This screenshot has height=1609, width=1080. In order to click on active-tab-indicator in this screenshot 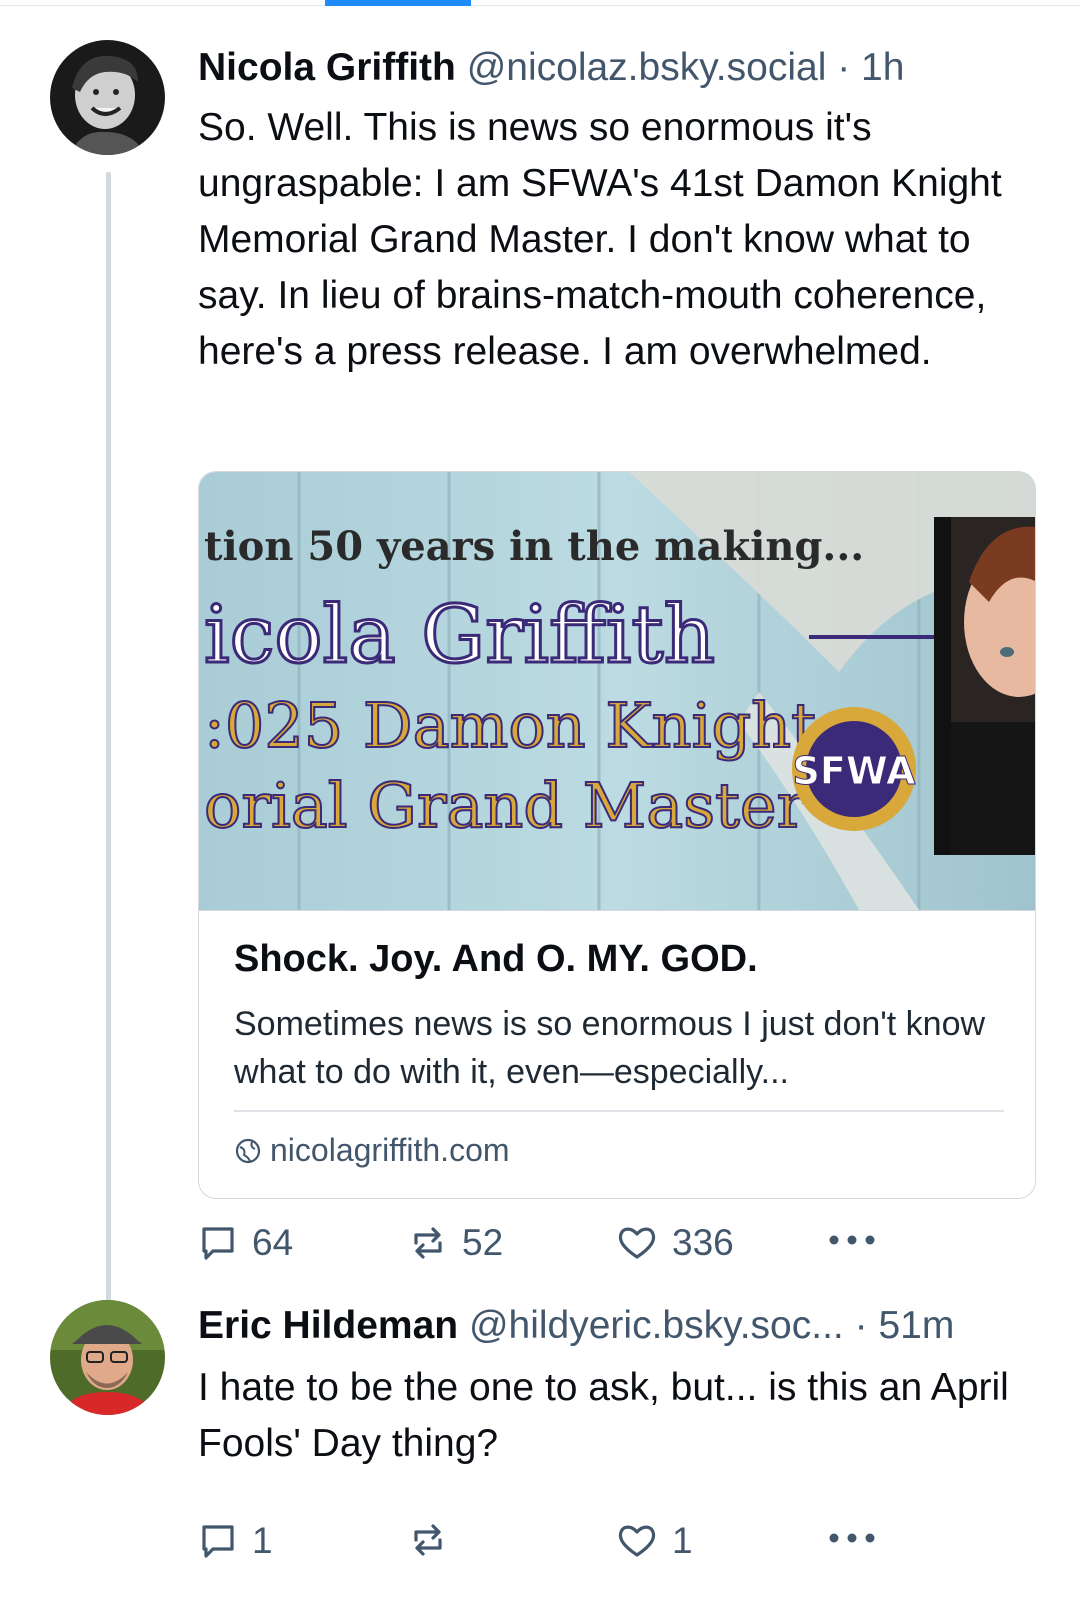, I will do `click(398, 3)`.